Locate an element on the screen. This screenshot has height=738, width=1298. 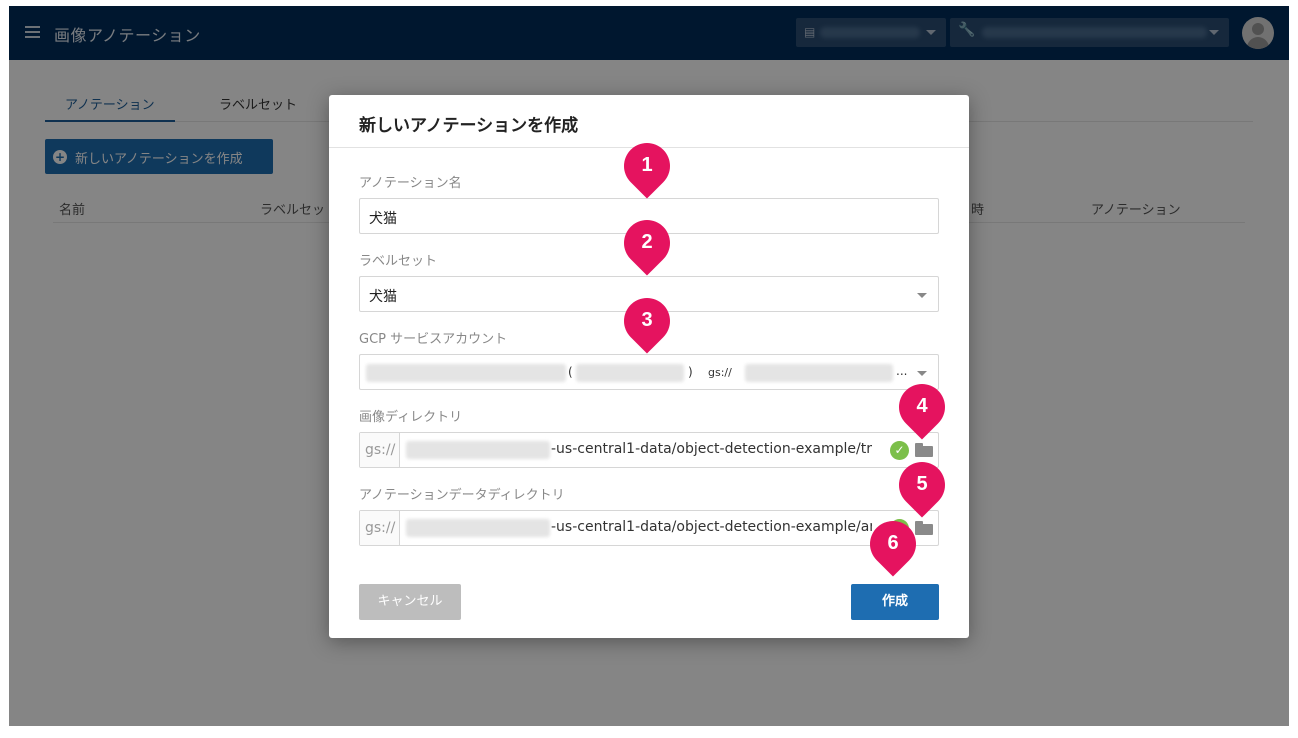
folder-icon is located at coordinates (924, 450).